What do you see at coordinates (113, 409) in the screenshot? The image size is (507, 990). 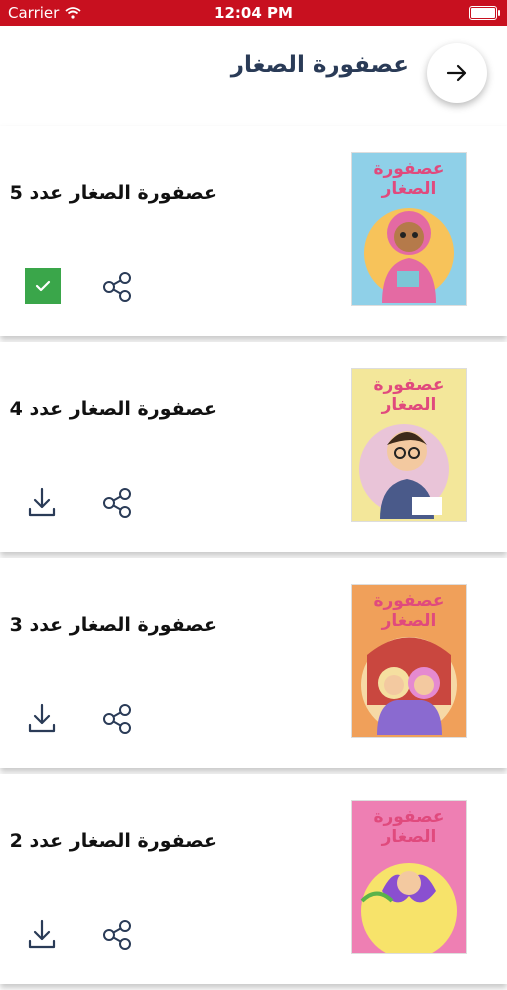 I see `issue-title: عصفورة الصغار عدد 4` at bounding box center [113, 409].